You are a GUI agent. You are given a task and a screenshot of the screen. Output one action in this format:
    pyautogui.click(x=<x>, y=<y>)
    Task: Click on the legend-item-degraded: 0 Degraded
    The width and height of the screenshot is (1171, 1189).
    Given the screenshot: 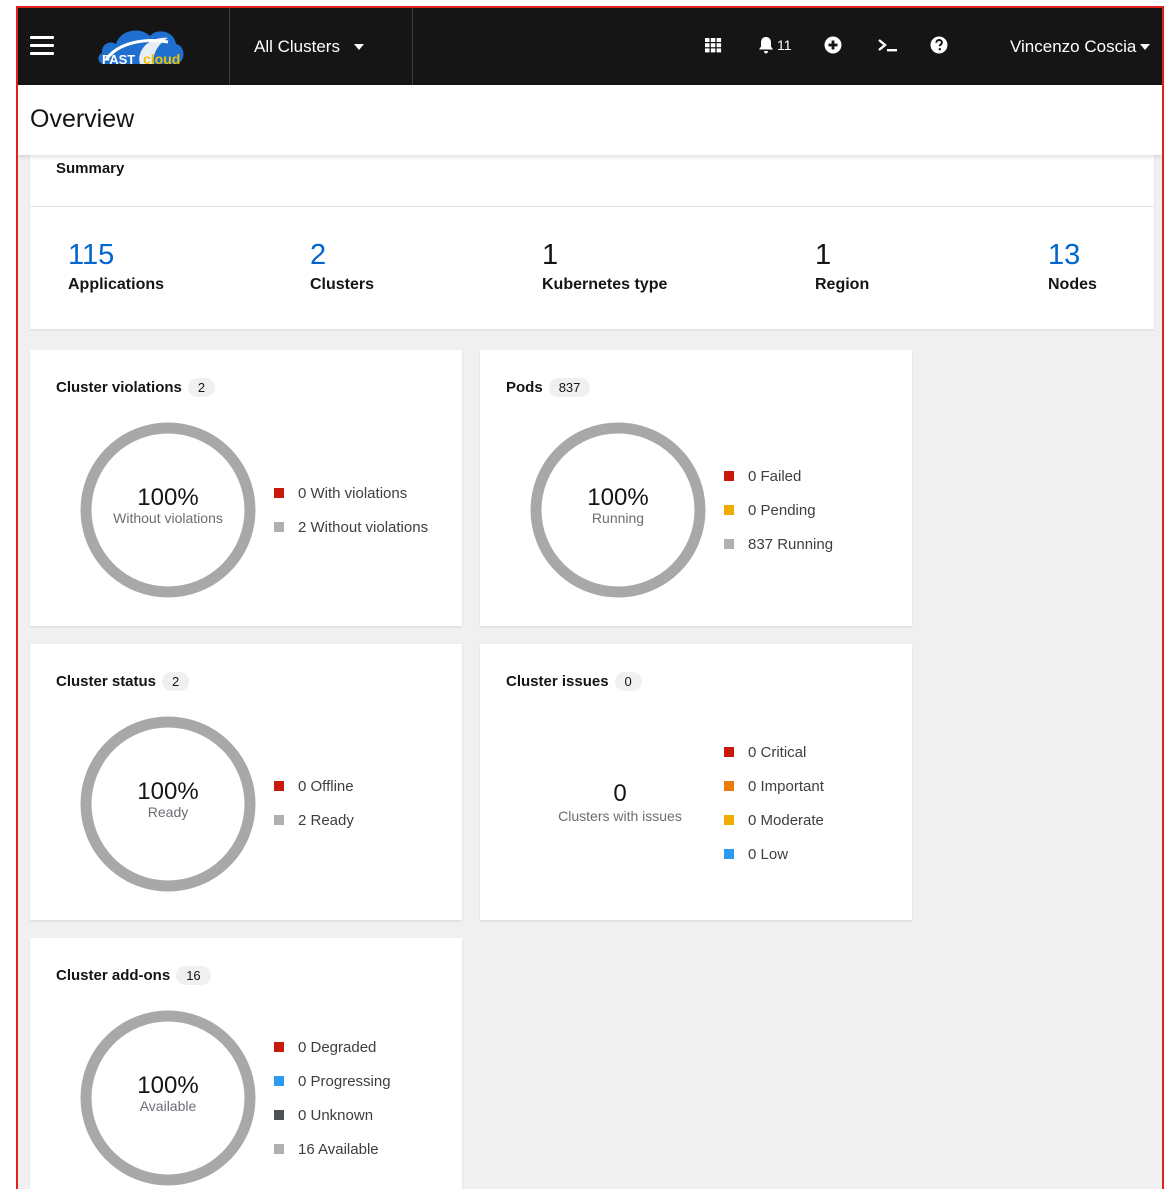 What is the action you would take?
    pyautogui.click(x=332, y=1047)
    